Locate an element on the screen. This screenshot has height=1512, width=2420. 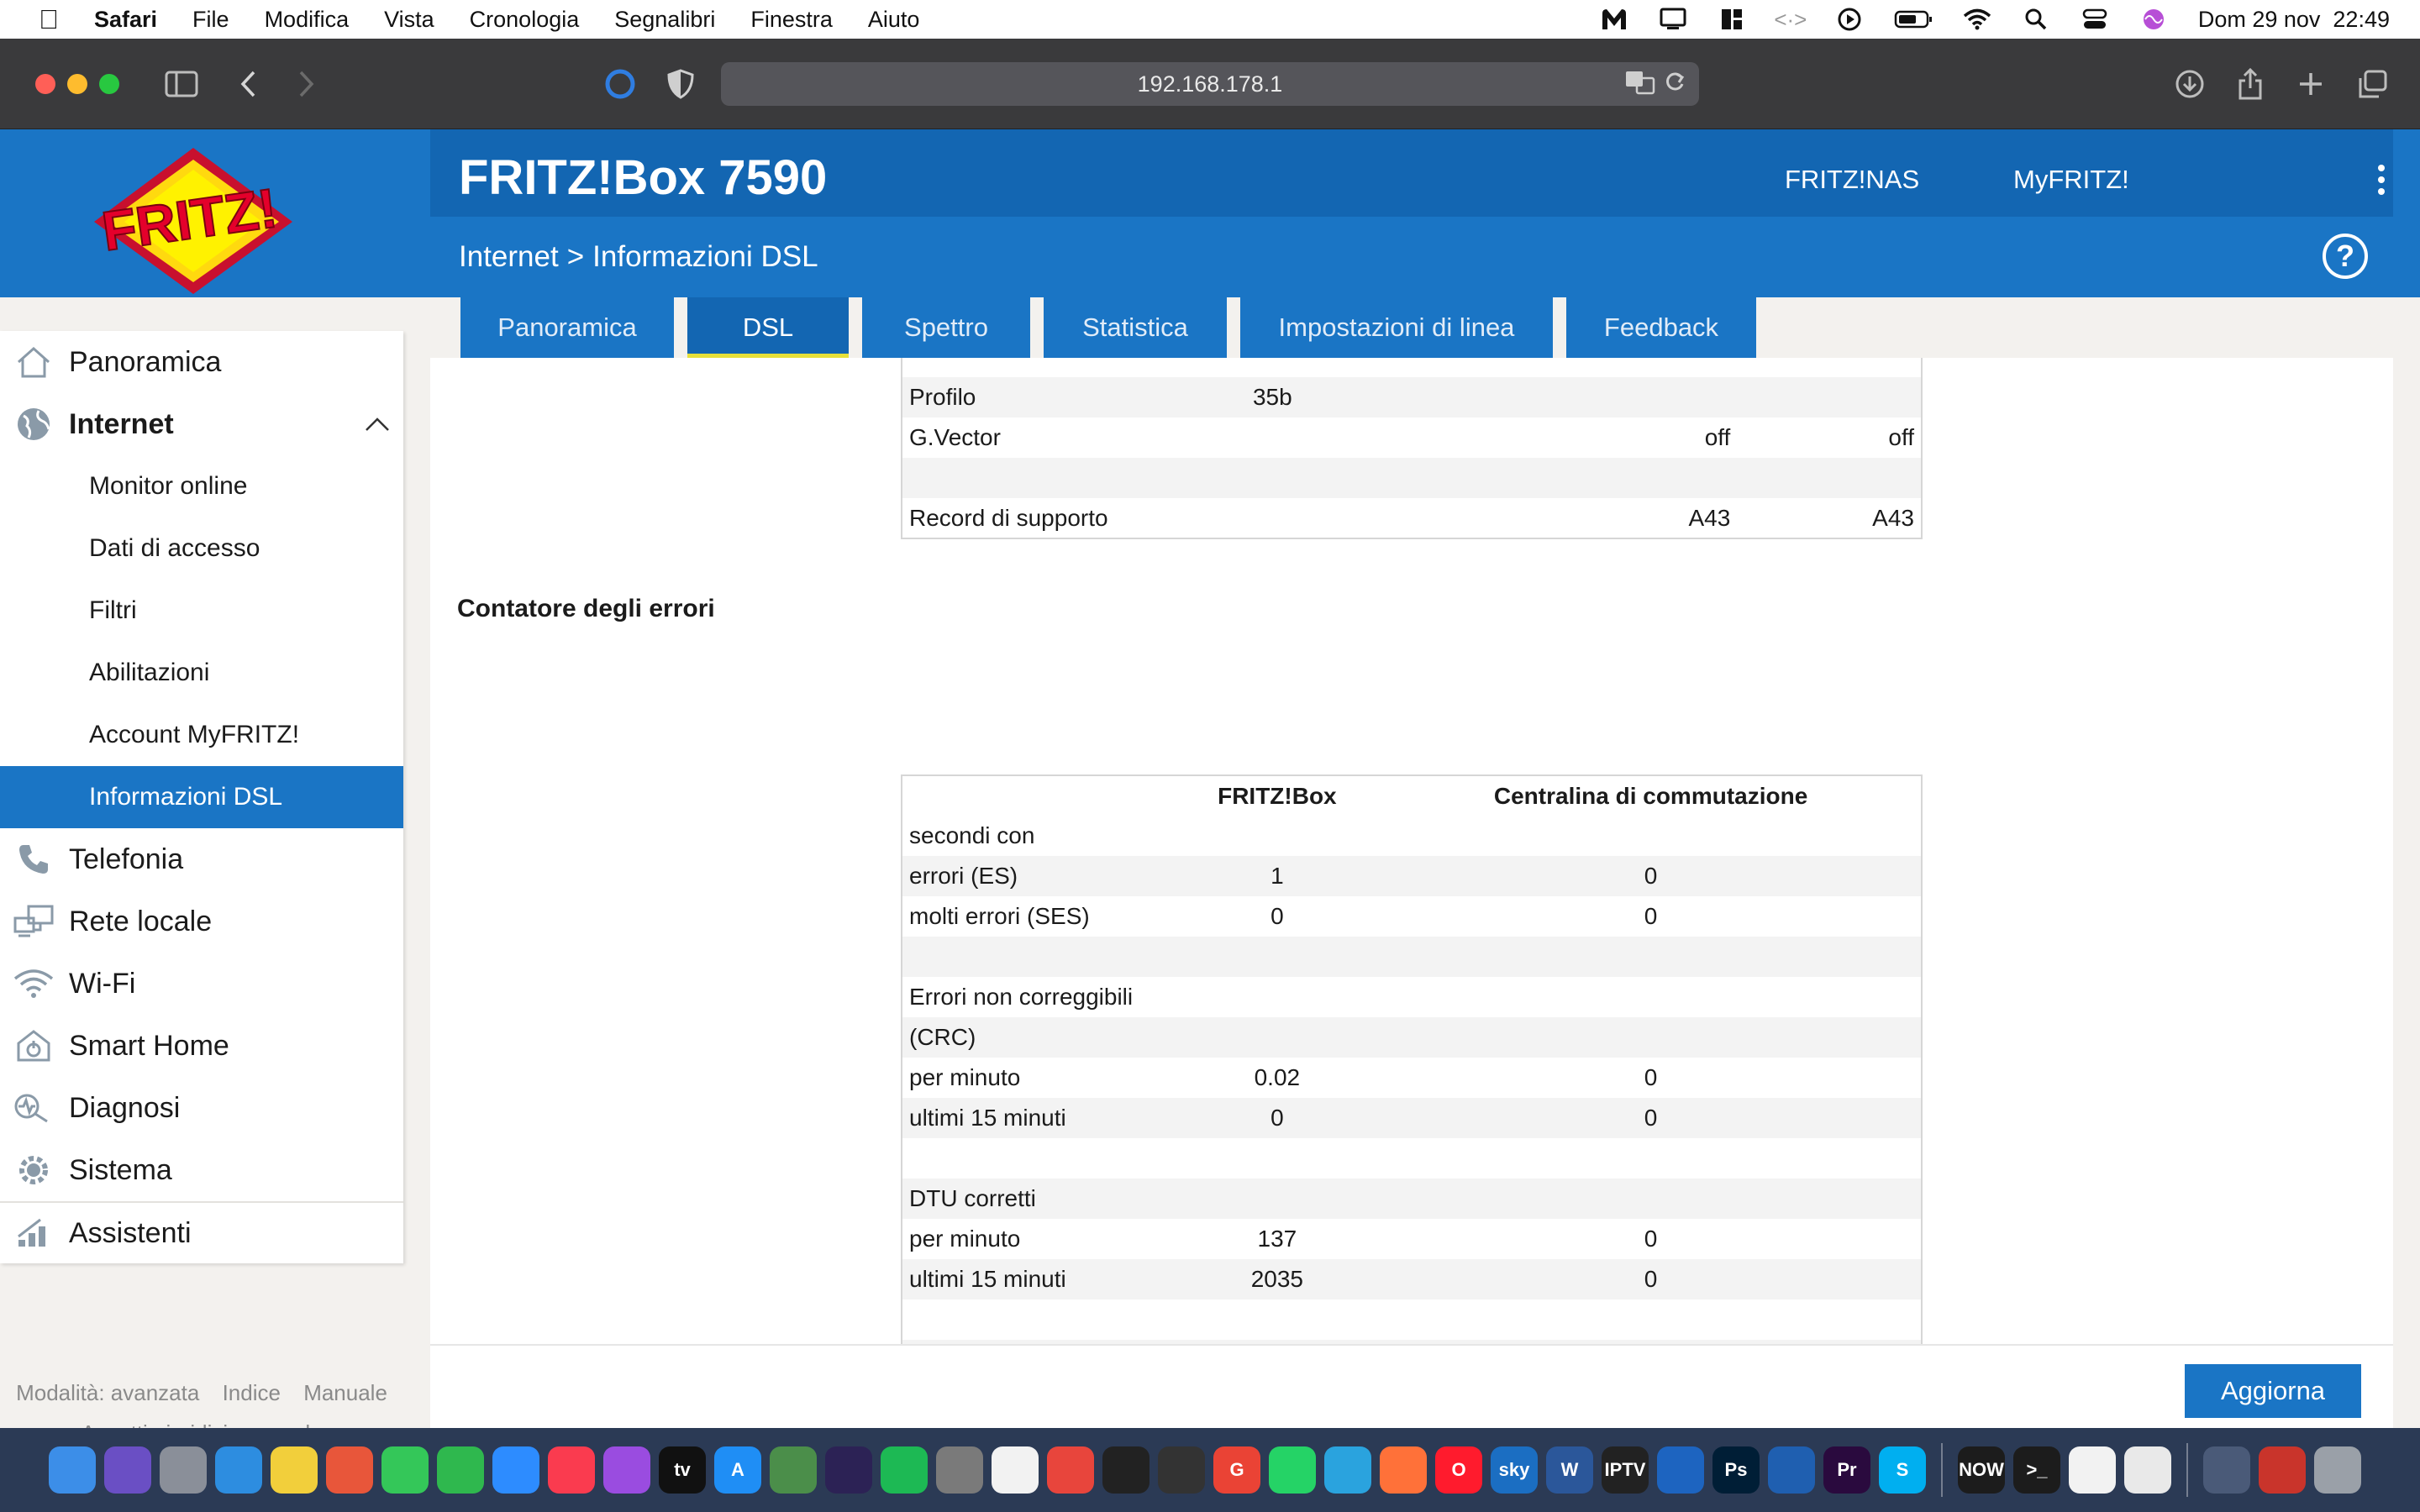
sidebar-item-sistema: Sistema is located at coordinates (202, 1170).